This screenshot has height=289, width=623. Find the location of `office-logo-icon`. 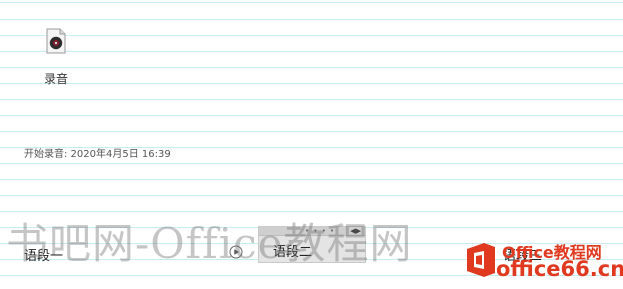

office-logo-icon is located at coordinates (481, 262).